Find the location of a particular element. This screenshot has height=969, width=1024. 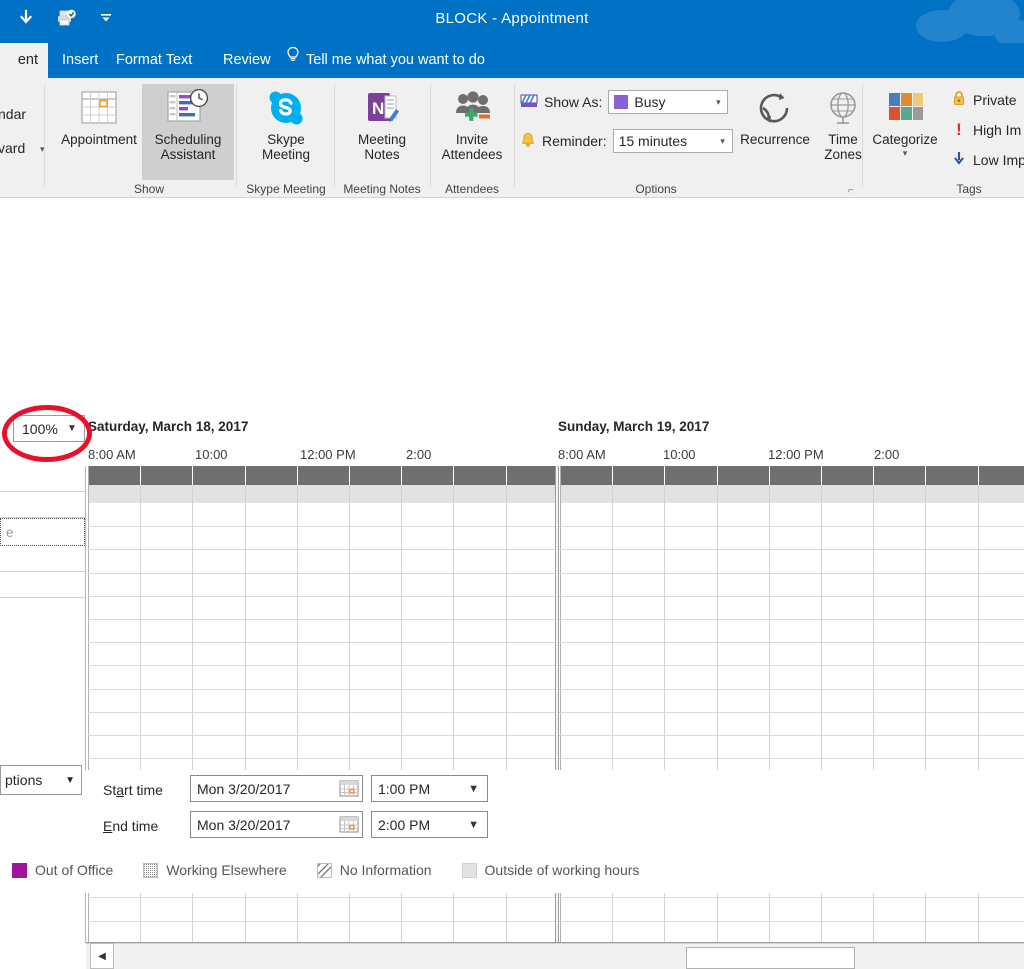

zoom-level-dropdown: 100% ▼ is located at coordinates (49, 428).